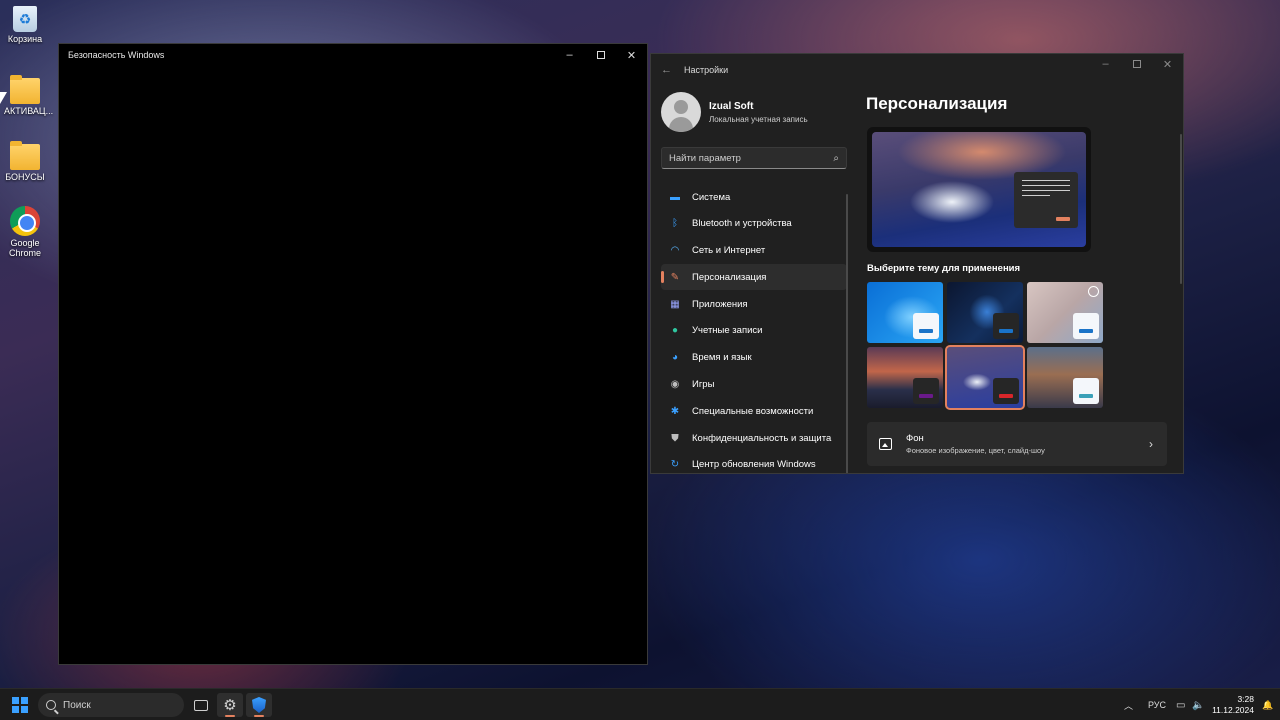 This screenshot has width=1280, height=720. What do you see at coordinates (1093, 291) in the screenshot?
I see `camera-icon` at bounding box center [1093, 291].